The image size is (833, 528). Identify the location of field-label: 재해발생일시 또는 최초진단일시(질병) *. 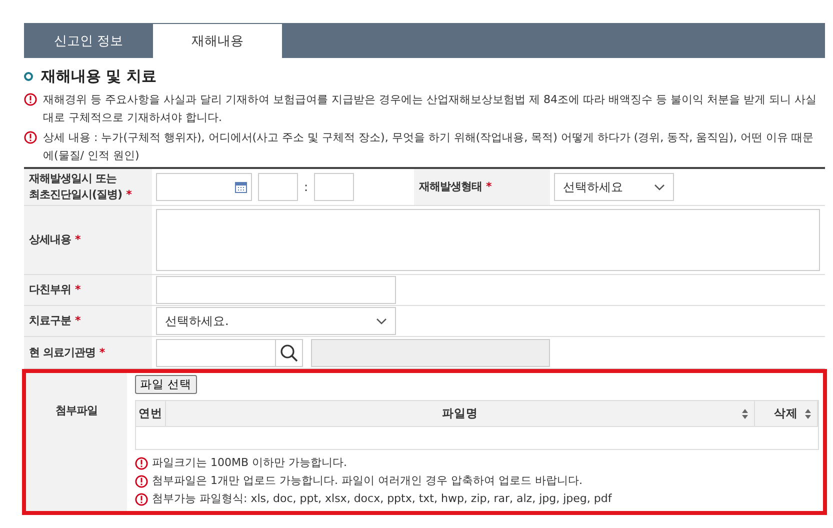
(88, 187).